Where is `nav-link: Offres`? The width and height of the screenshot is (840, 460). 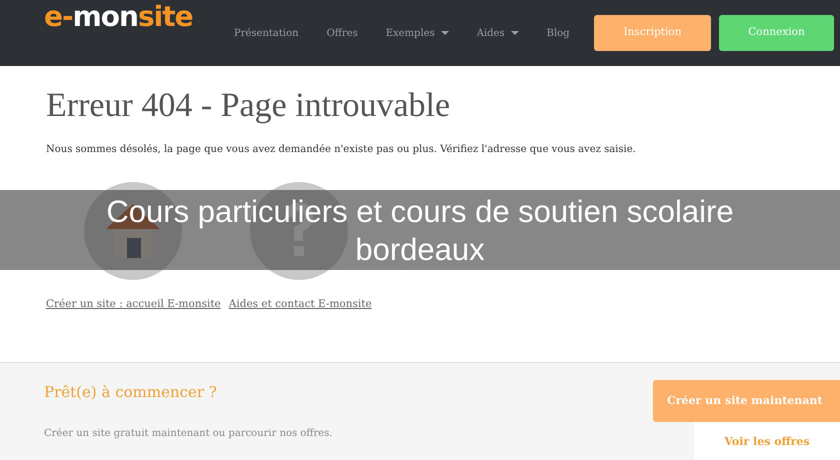
nav-link: Offres is located at coordinates (342, 33).